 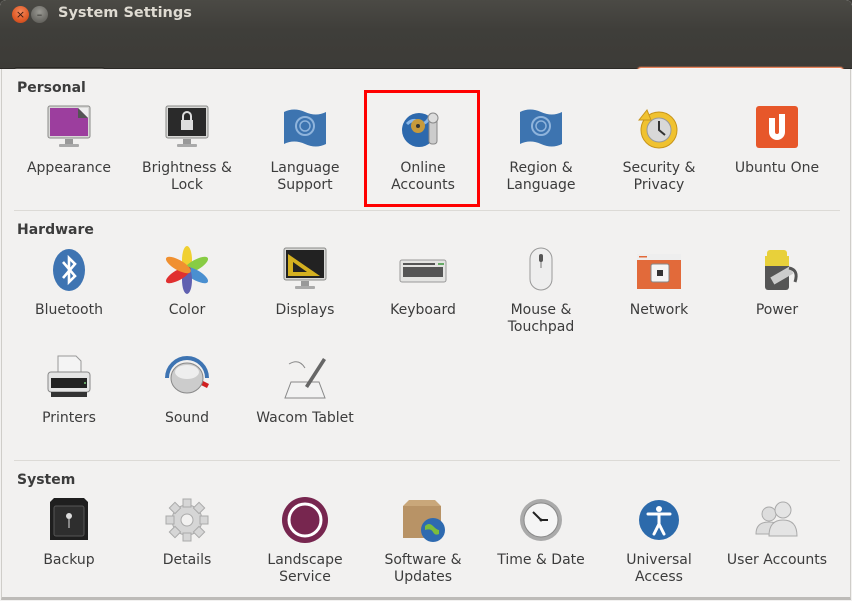 What do you see at coordinates (187, 520) in the screenshot?
I see `details-gear-icon` at bounding box center [187, 520].